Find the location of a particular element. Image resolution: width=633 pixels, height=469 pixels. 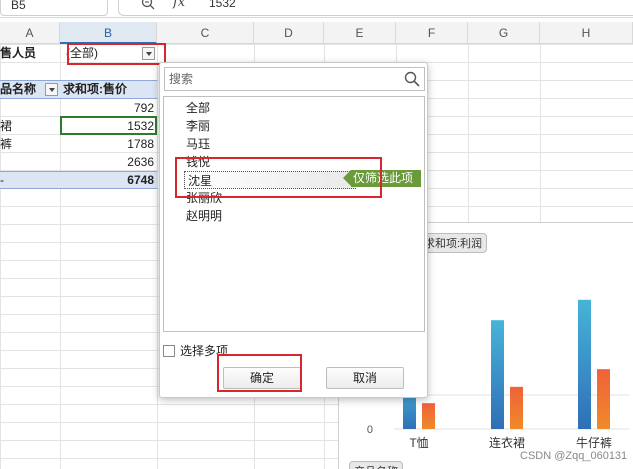

annotation-box-item is located at coordinates (278, 177).